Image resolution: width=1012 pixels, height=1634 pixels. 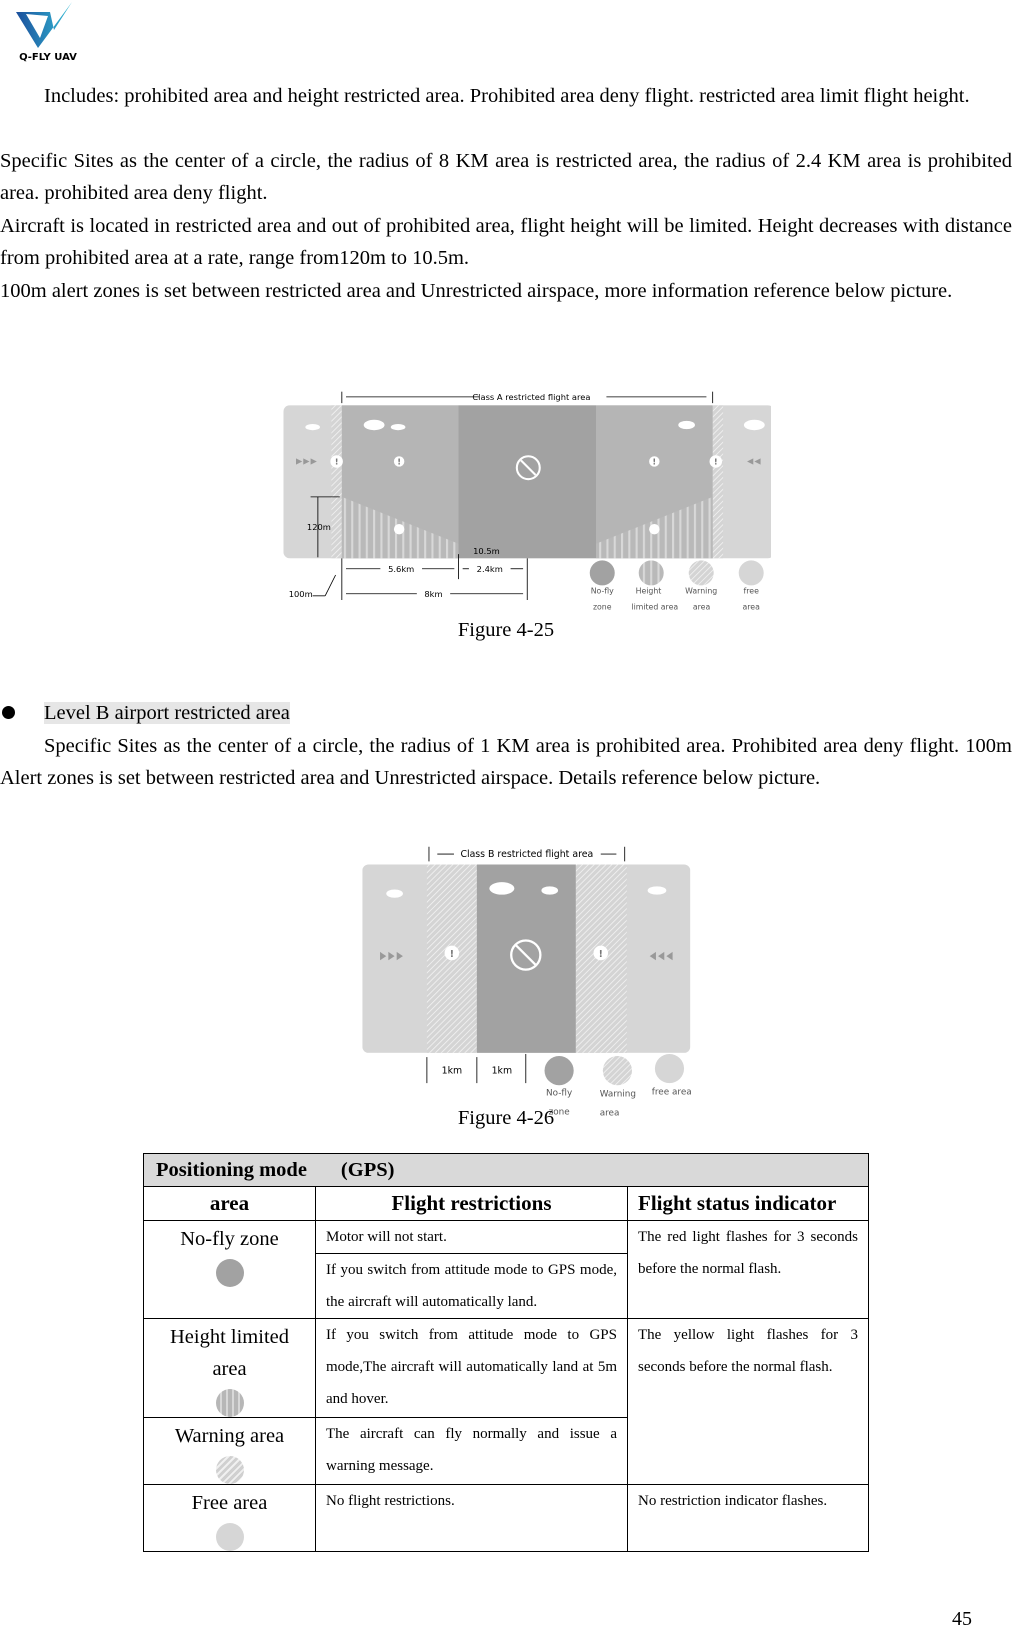 I want to click on restriction-cell: Motor will not start., so click(x=471, y=1237).